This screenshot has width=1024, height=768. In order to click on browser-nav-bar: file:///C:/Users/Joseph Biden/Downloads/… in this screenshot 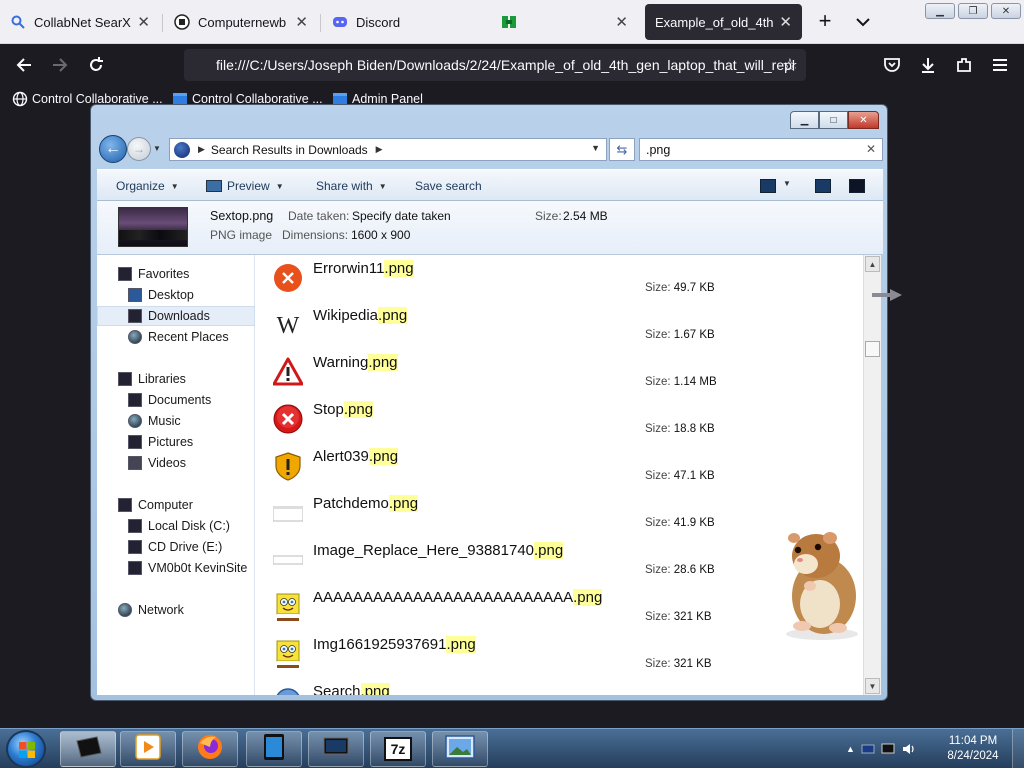, I will do `click(512, 65)`.